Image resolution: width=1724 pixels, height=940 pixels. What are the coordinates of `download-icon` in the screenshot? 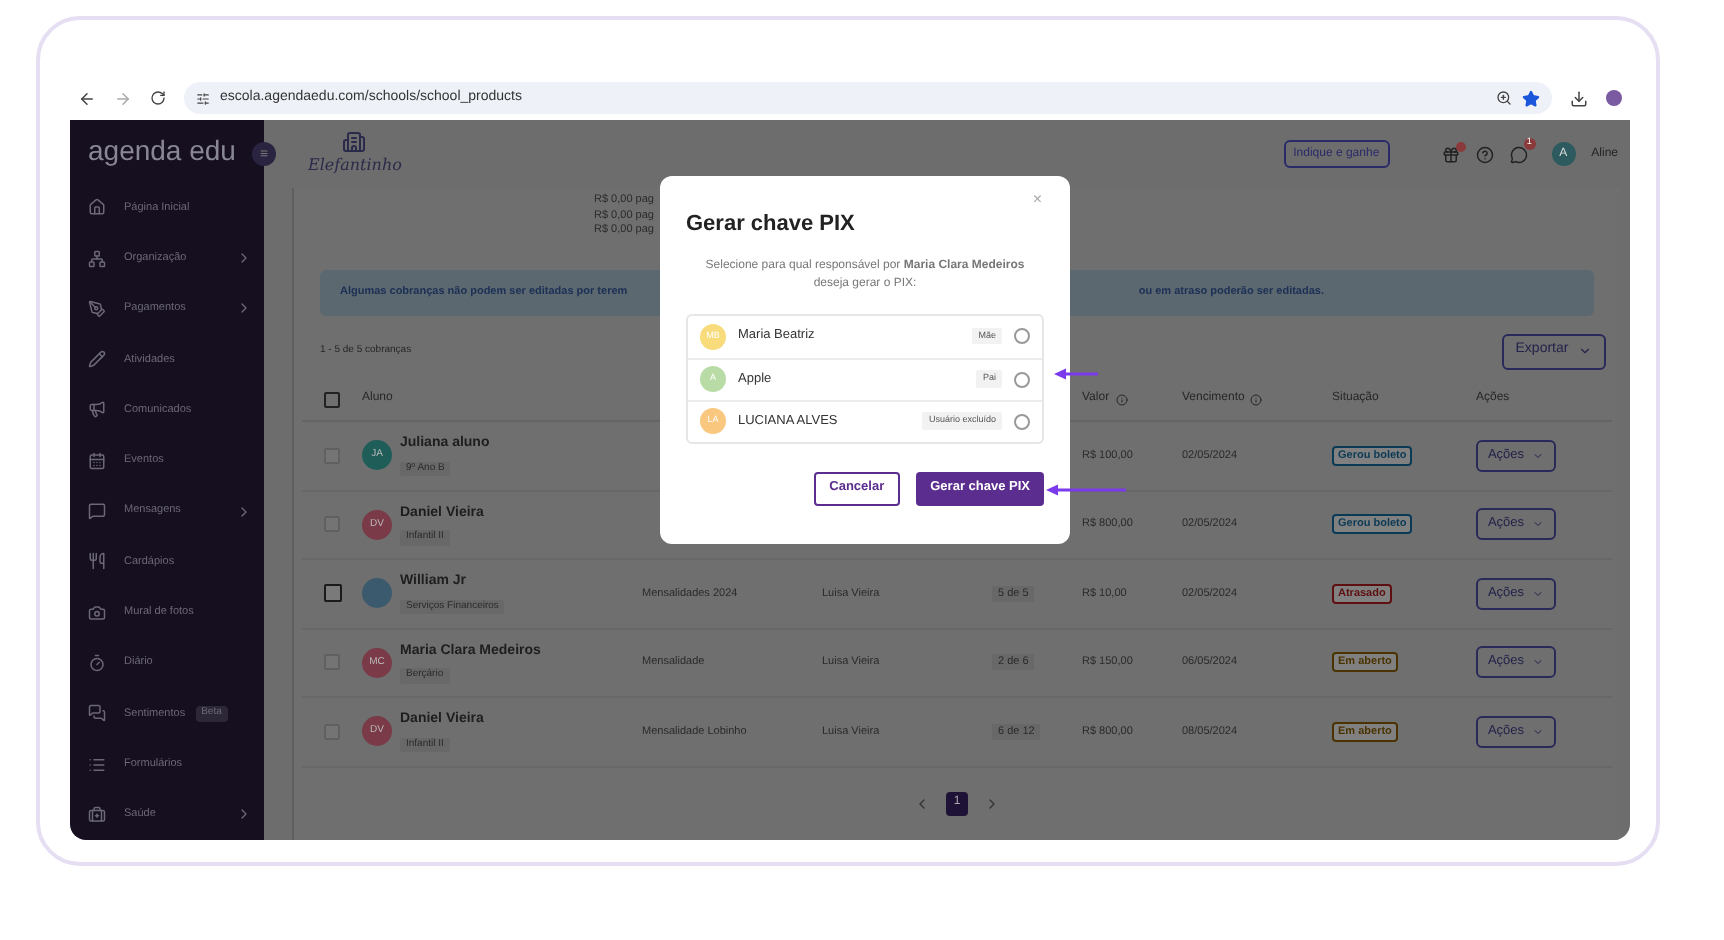 It's located at (1579, 98).